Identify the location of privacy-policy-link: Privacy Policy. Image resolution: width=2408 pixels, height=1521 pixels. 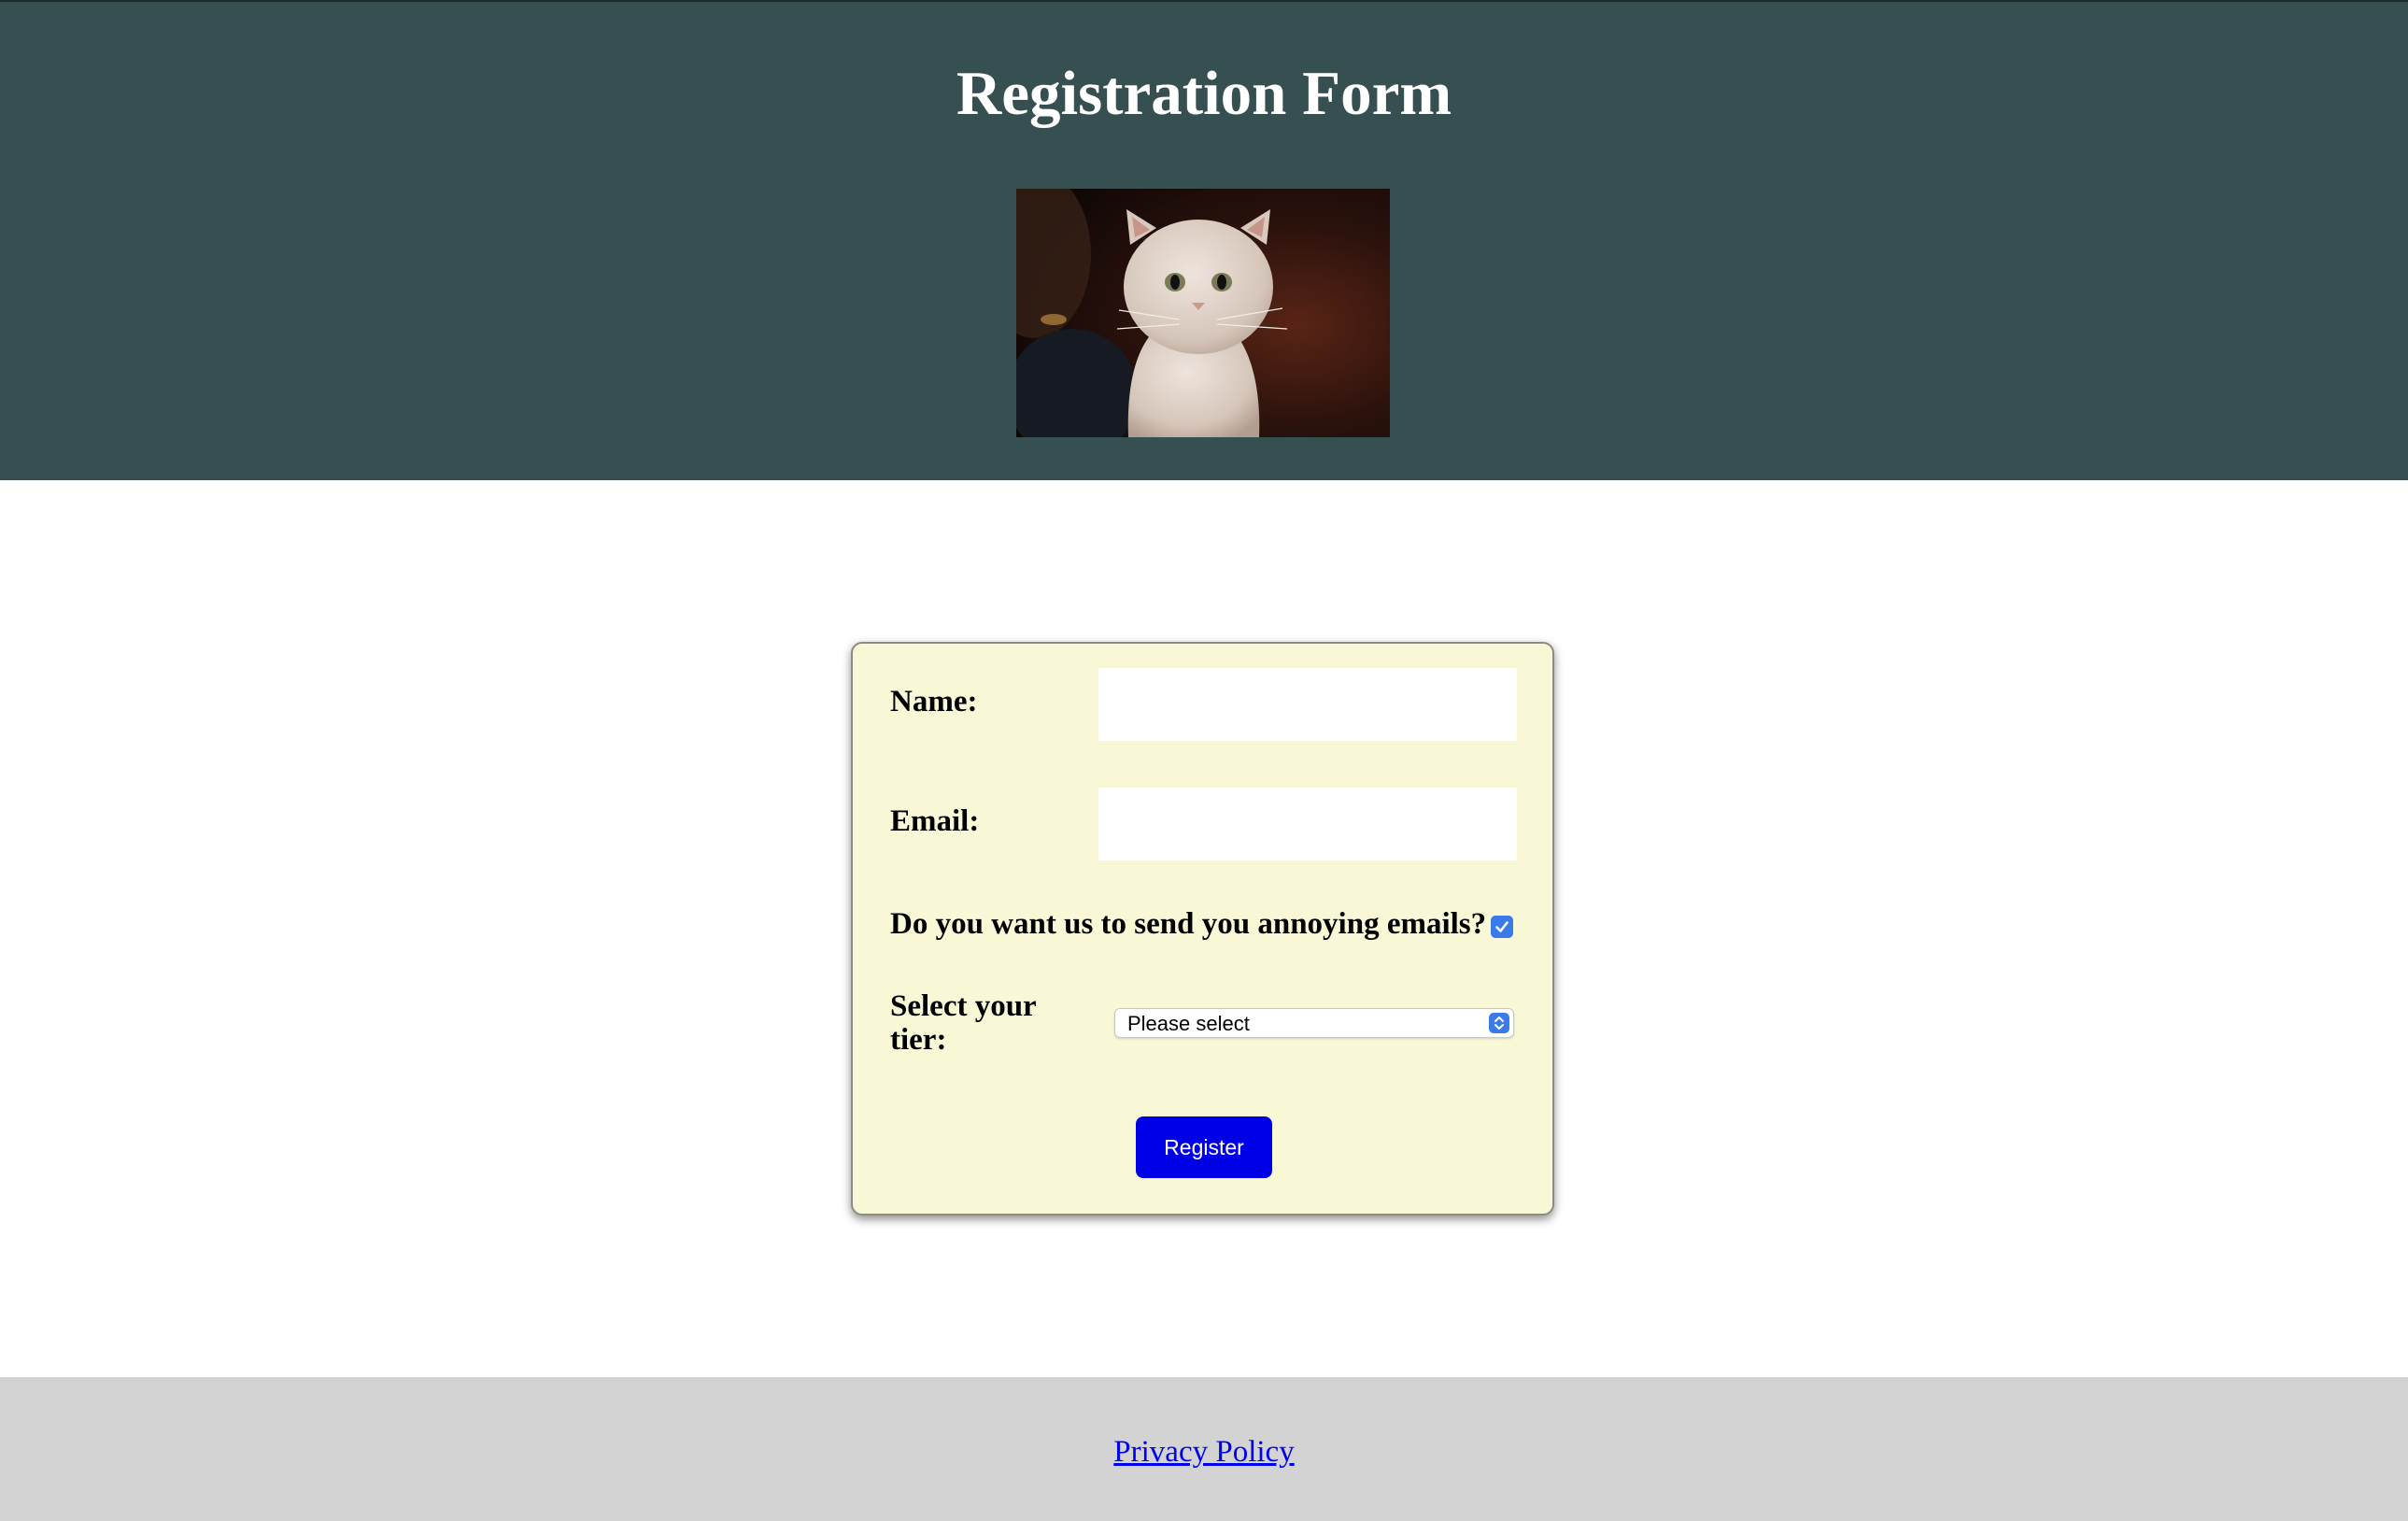
(1204, 1452).